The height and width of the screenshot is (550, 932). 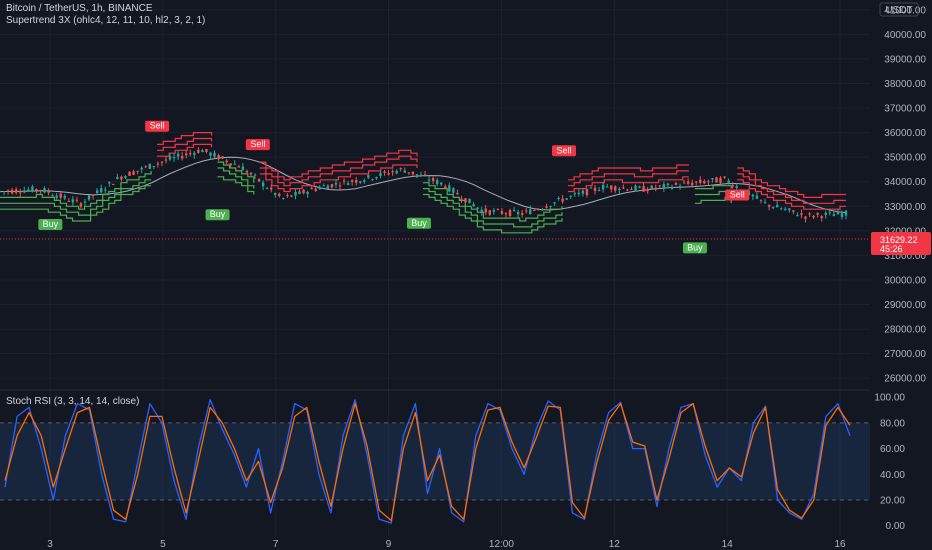 What do you see at coordinates (905, 35) in the screenshot?
I see `price-tick-label: 40000.00` at bounding box center [905, 35].